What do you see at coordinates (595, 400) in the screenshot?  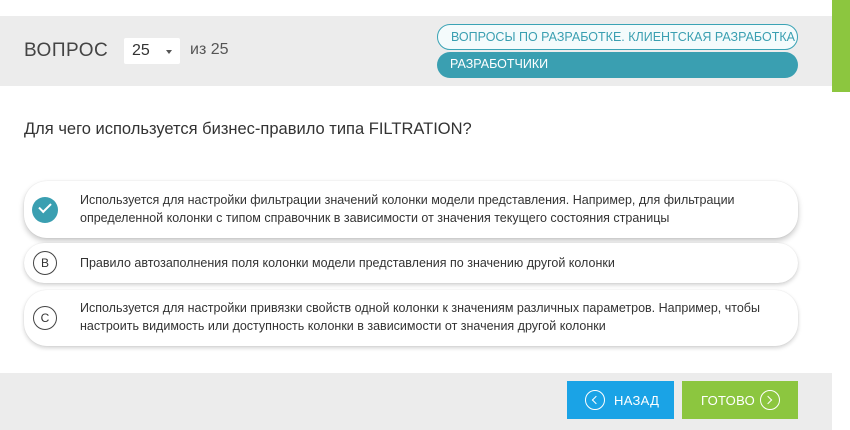 I see `chevron-left-circle-icon` at bounding box center [595, 400].